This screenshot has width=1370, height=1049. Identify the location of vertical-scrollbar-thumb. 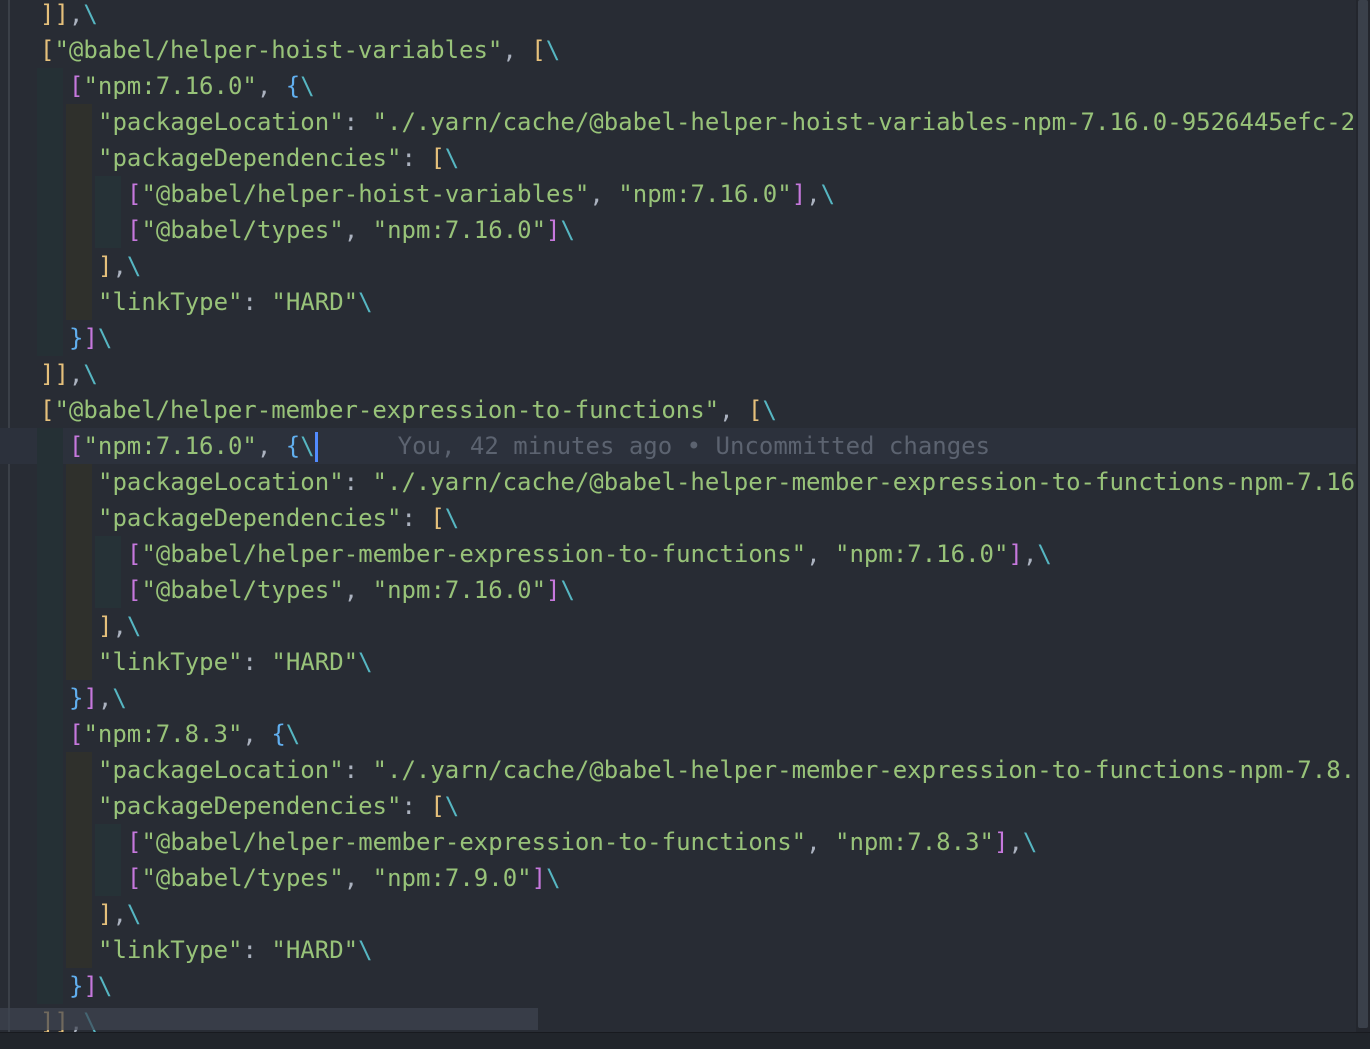
(1363, 514).